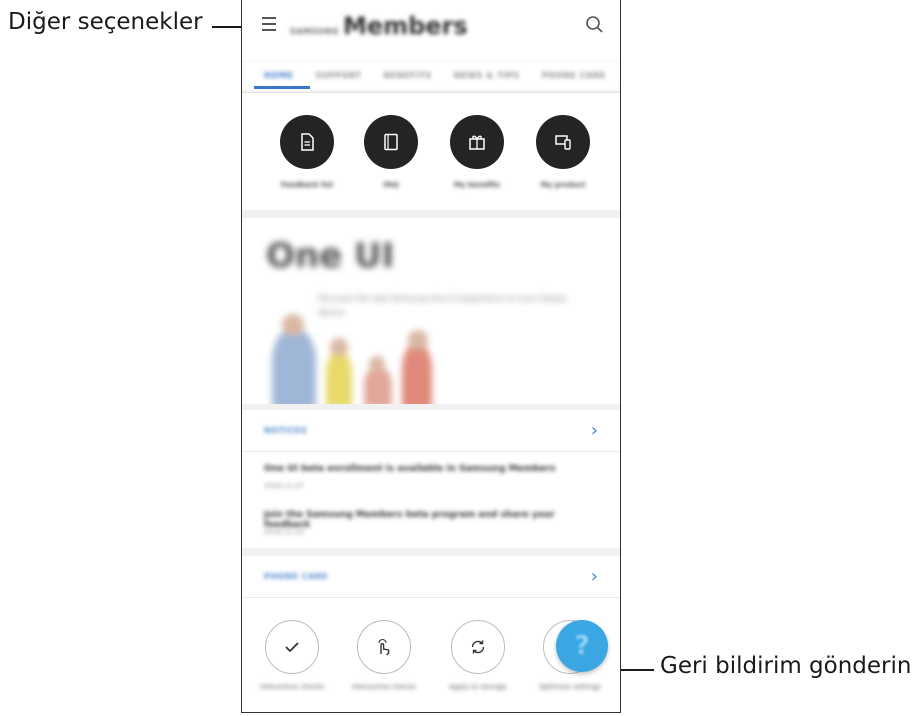 The height and width of the screenshot is (716, 918). I want to click on app-brand: SAMSUNG, so click(314, 31).